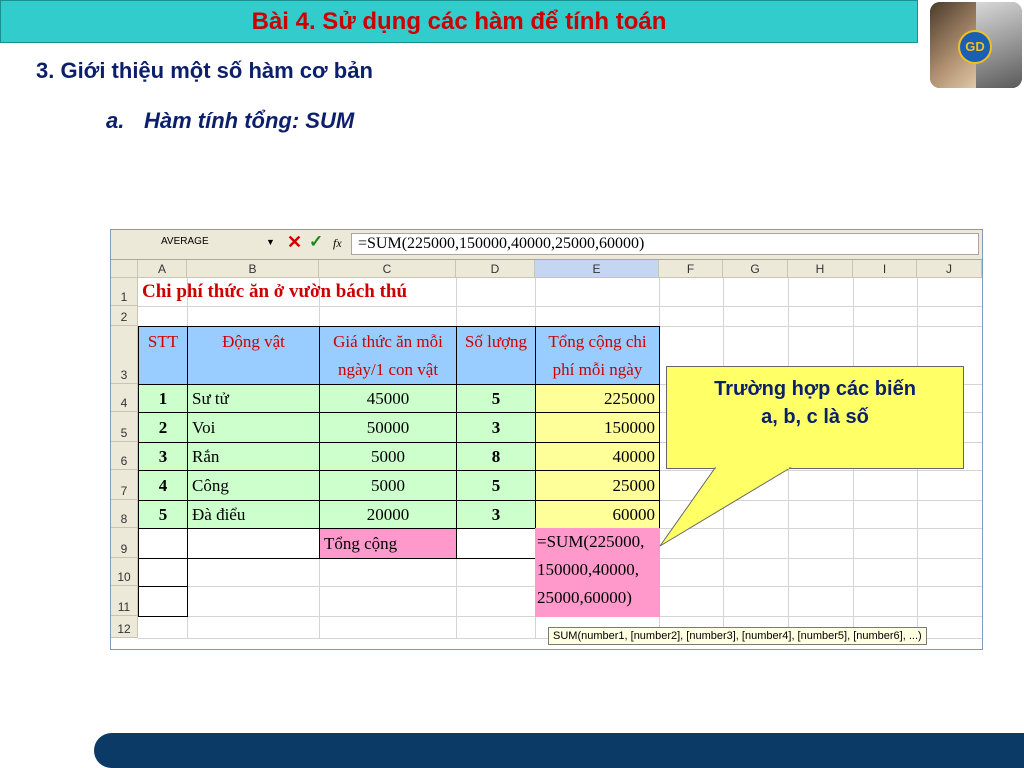 This screenshot has height=768, width=1024. Describe the element at coordinates (115, 120) in the screenshot. I see `sub-marker: a.` at that location.